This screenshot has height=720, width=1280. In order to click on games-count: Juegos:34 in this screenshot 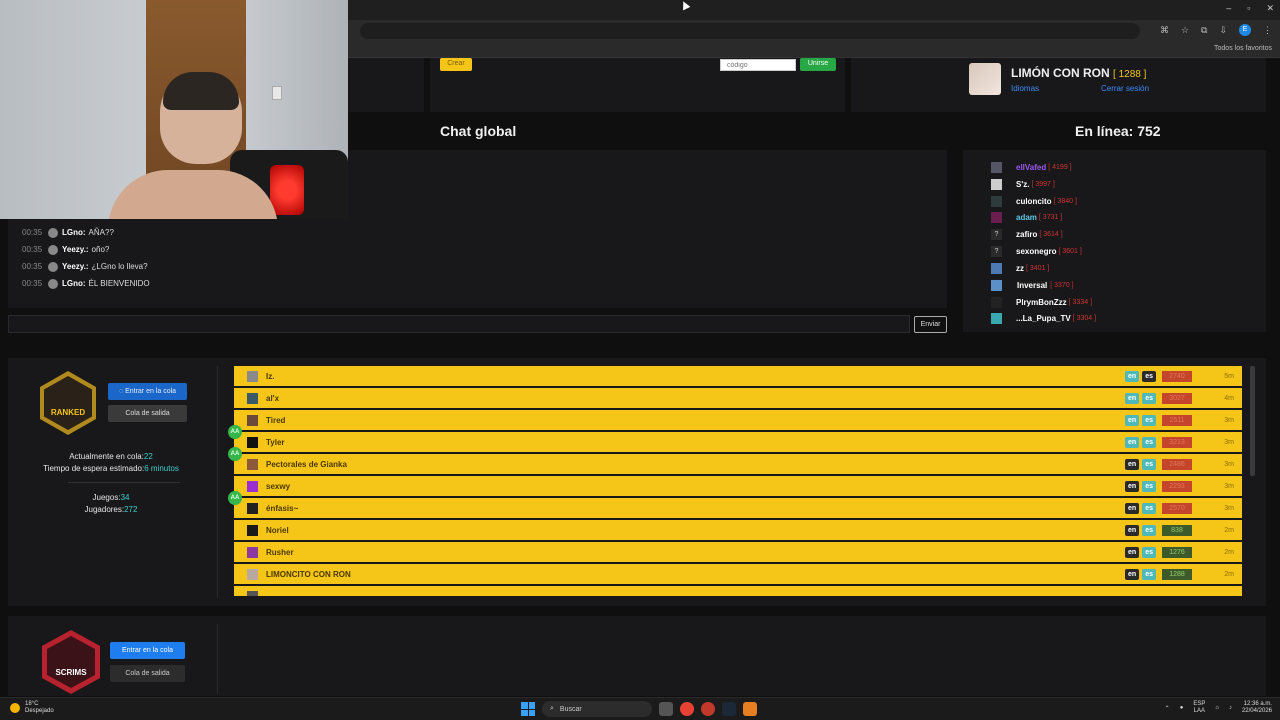, I will do `click(111, 497)`.